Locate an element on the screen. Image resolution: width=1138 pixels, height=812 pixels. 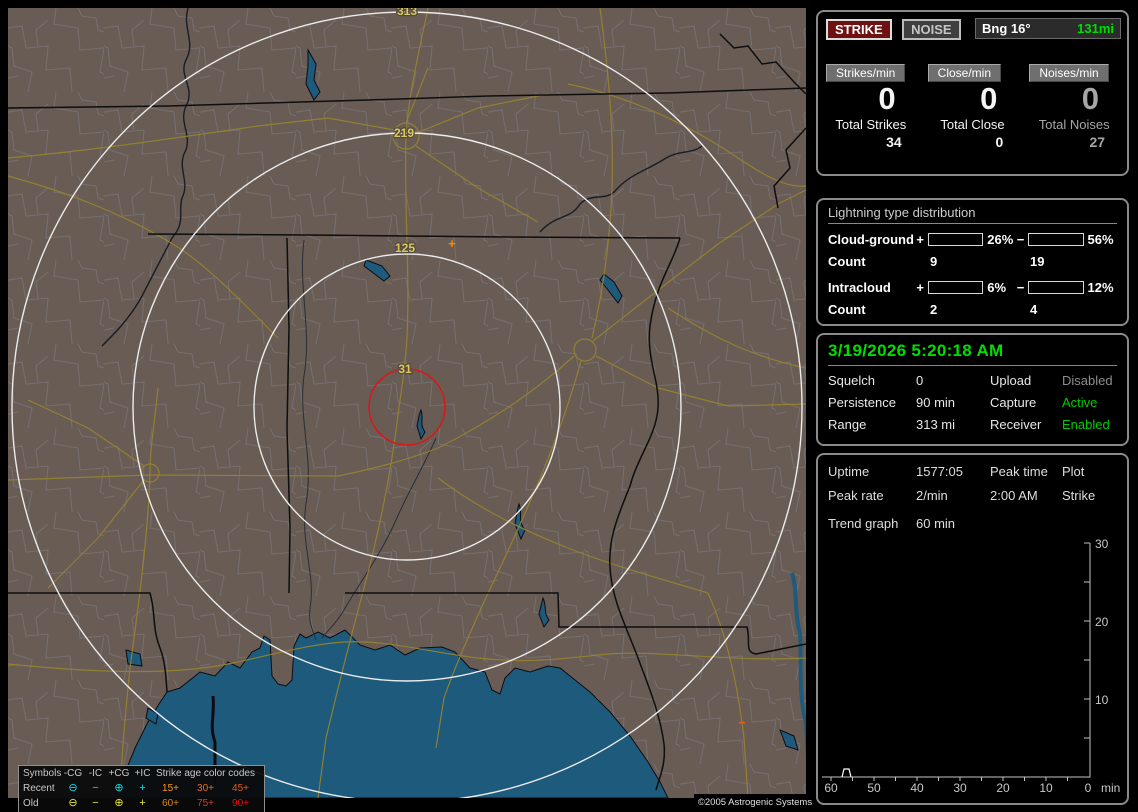
noises-per-min-button: Noises/min is located at coordinates (1069, 73).